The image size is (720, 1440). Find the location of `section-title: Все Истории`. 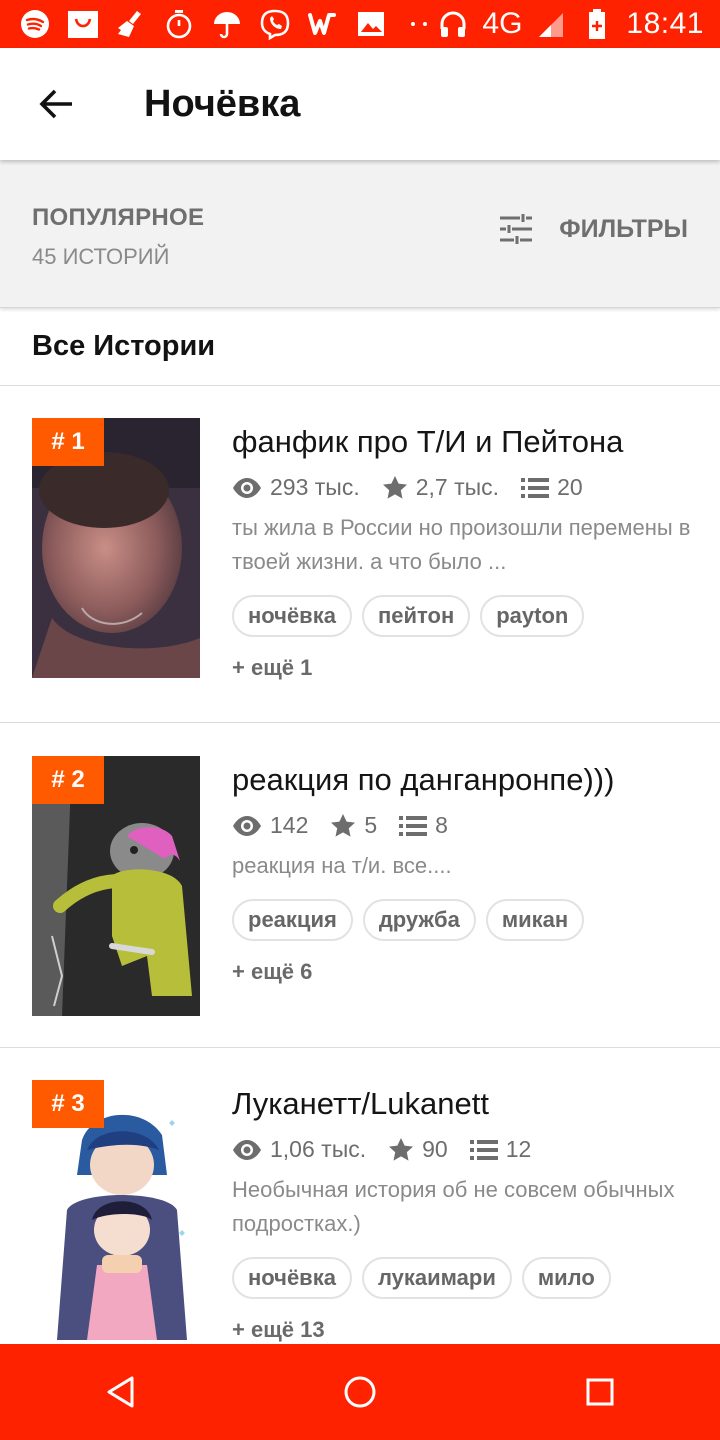

section-title: Все Истории is located at coordinates (124, 346).